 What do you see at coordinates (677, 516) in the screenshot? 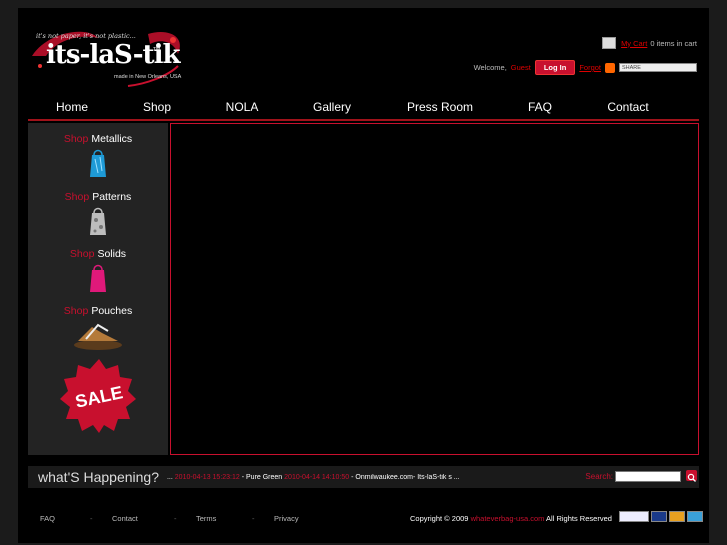
I see `mastercard-icon` at bounding box center [677, 516].